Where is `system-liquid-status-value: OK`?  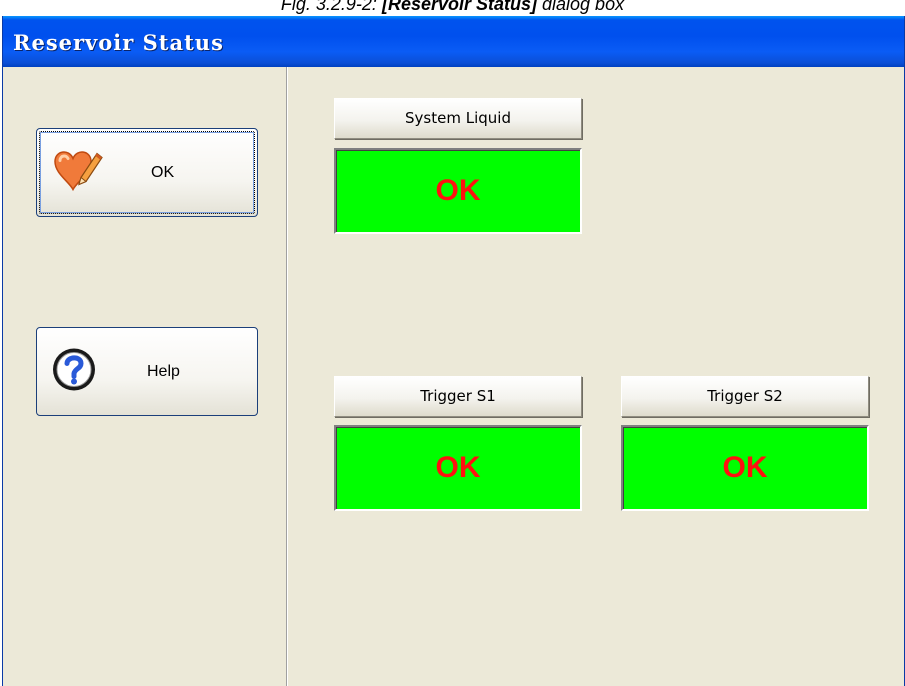 system-liquid-status-value: OK is located at coordinates (458, 190).